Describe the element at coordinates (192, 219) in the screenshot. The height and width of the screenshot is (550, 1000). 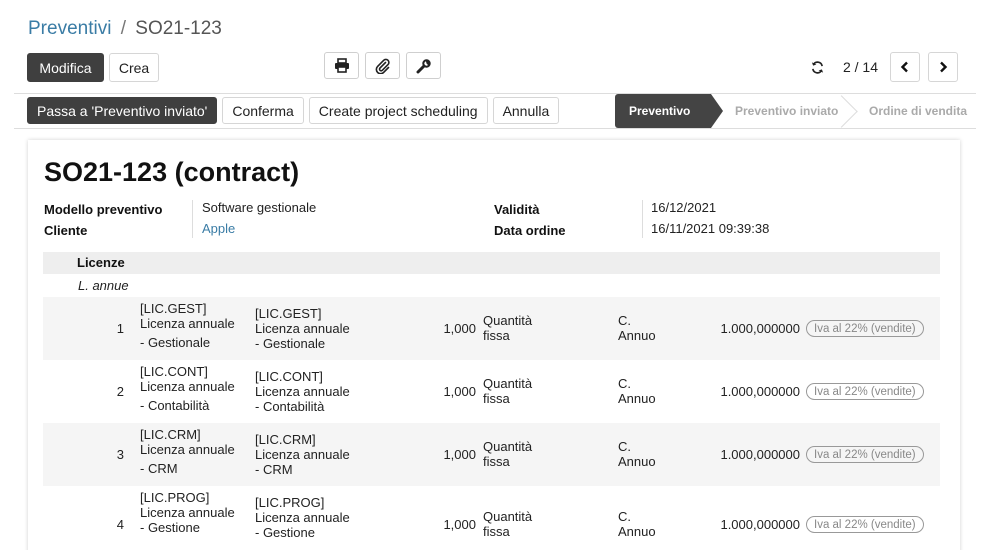
I see `field-divider` at that location.